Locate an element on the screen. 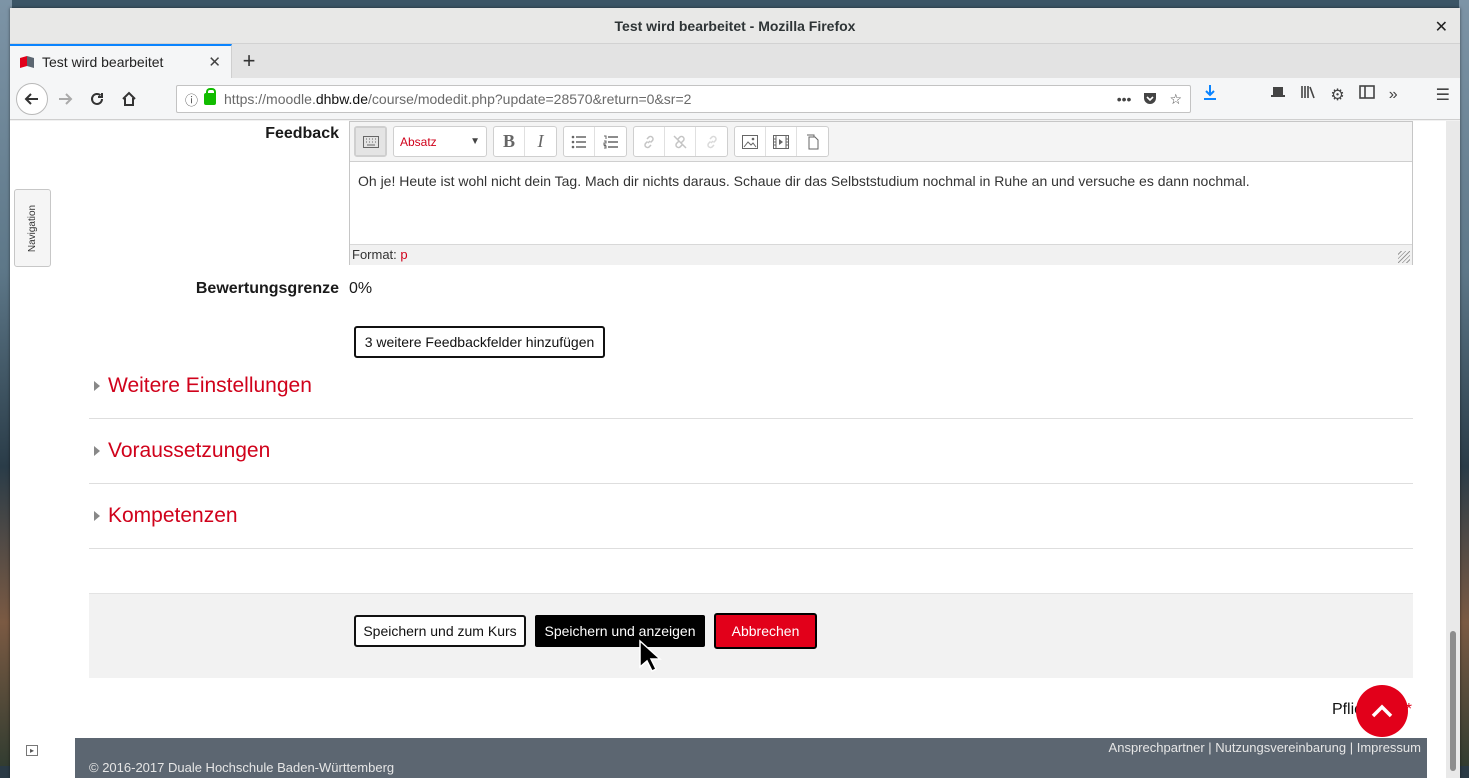  reload-button is located at coordinates (97, 99).